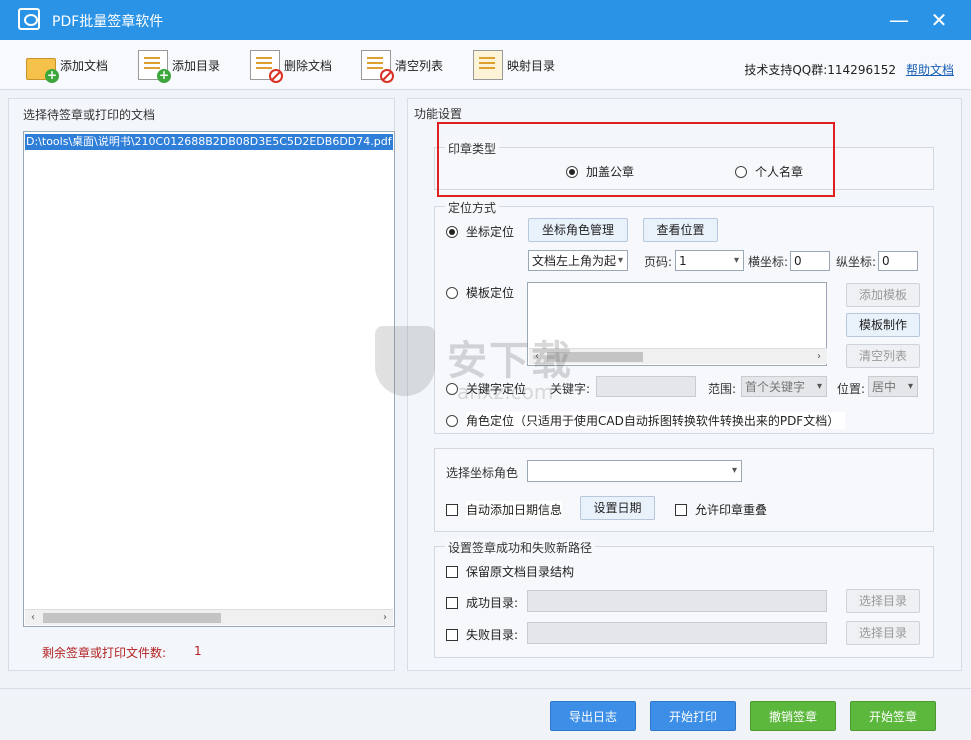  What do you see at coordinates (482, 473) in the screenshot?
I see `select-role-label: 选择坐标角色` at bounding box center [482, 473].